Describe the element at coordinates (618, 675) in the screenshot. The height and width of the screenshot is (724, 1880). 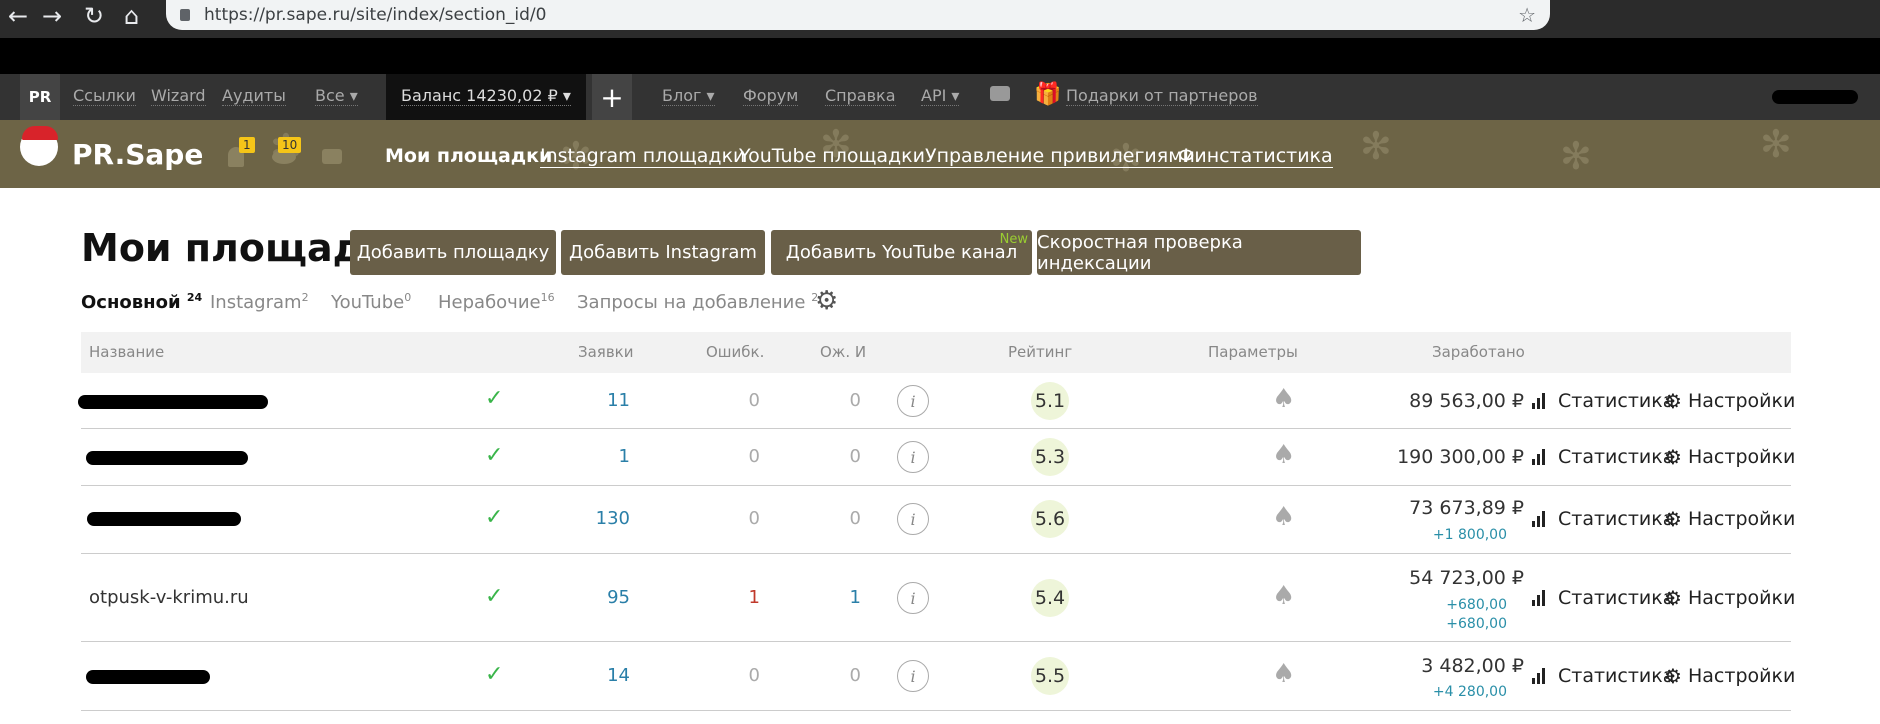
I see `requests-value: 14` at that location.